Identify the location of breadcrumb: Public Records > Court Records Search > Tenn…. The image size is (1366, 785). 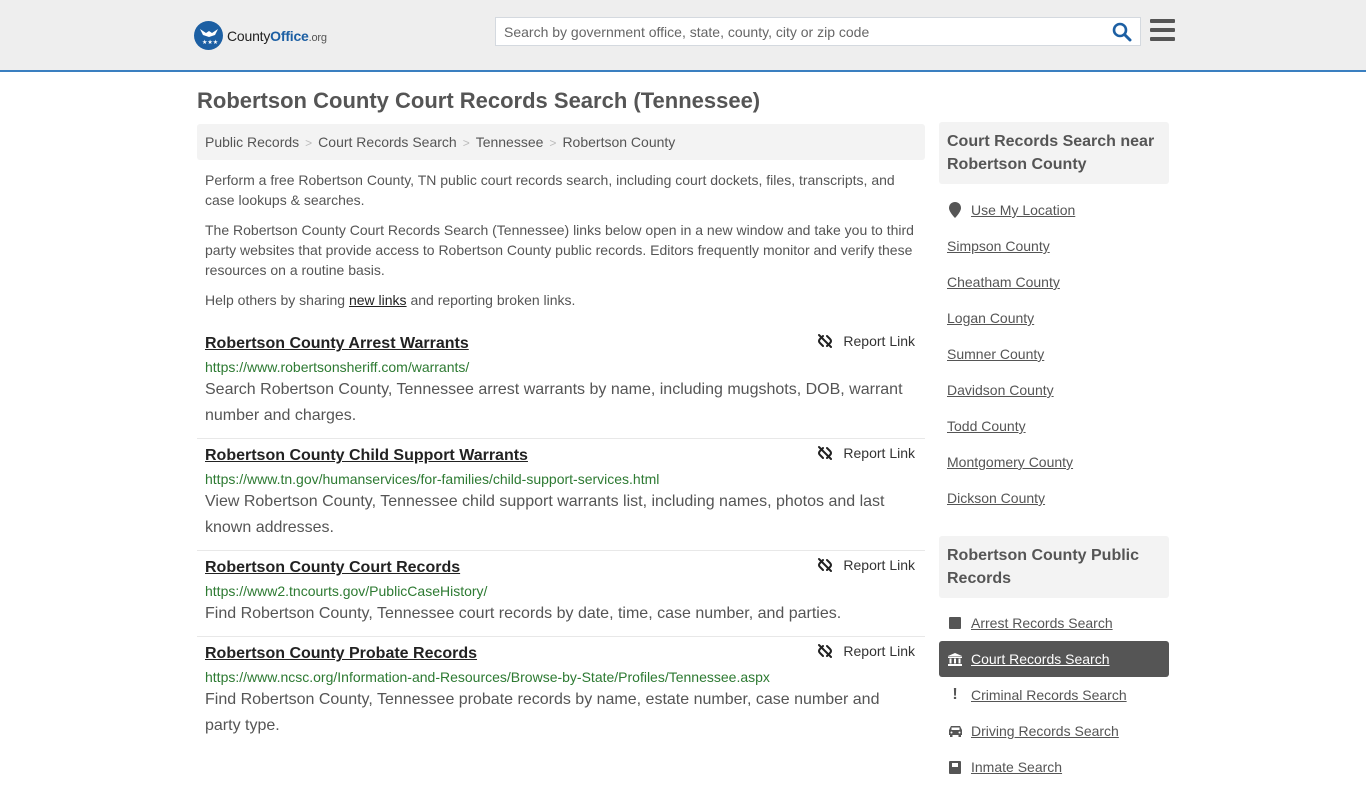
(561, 142).